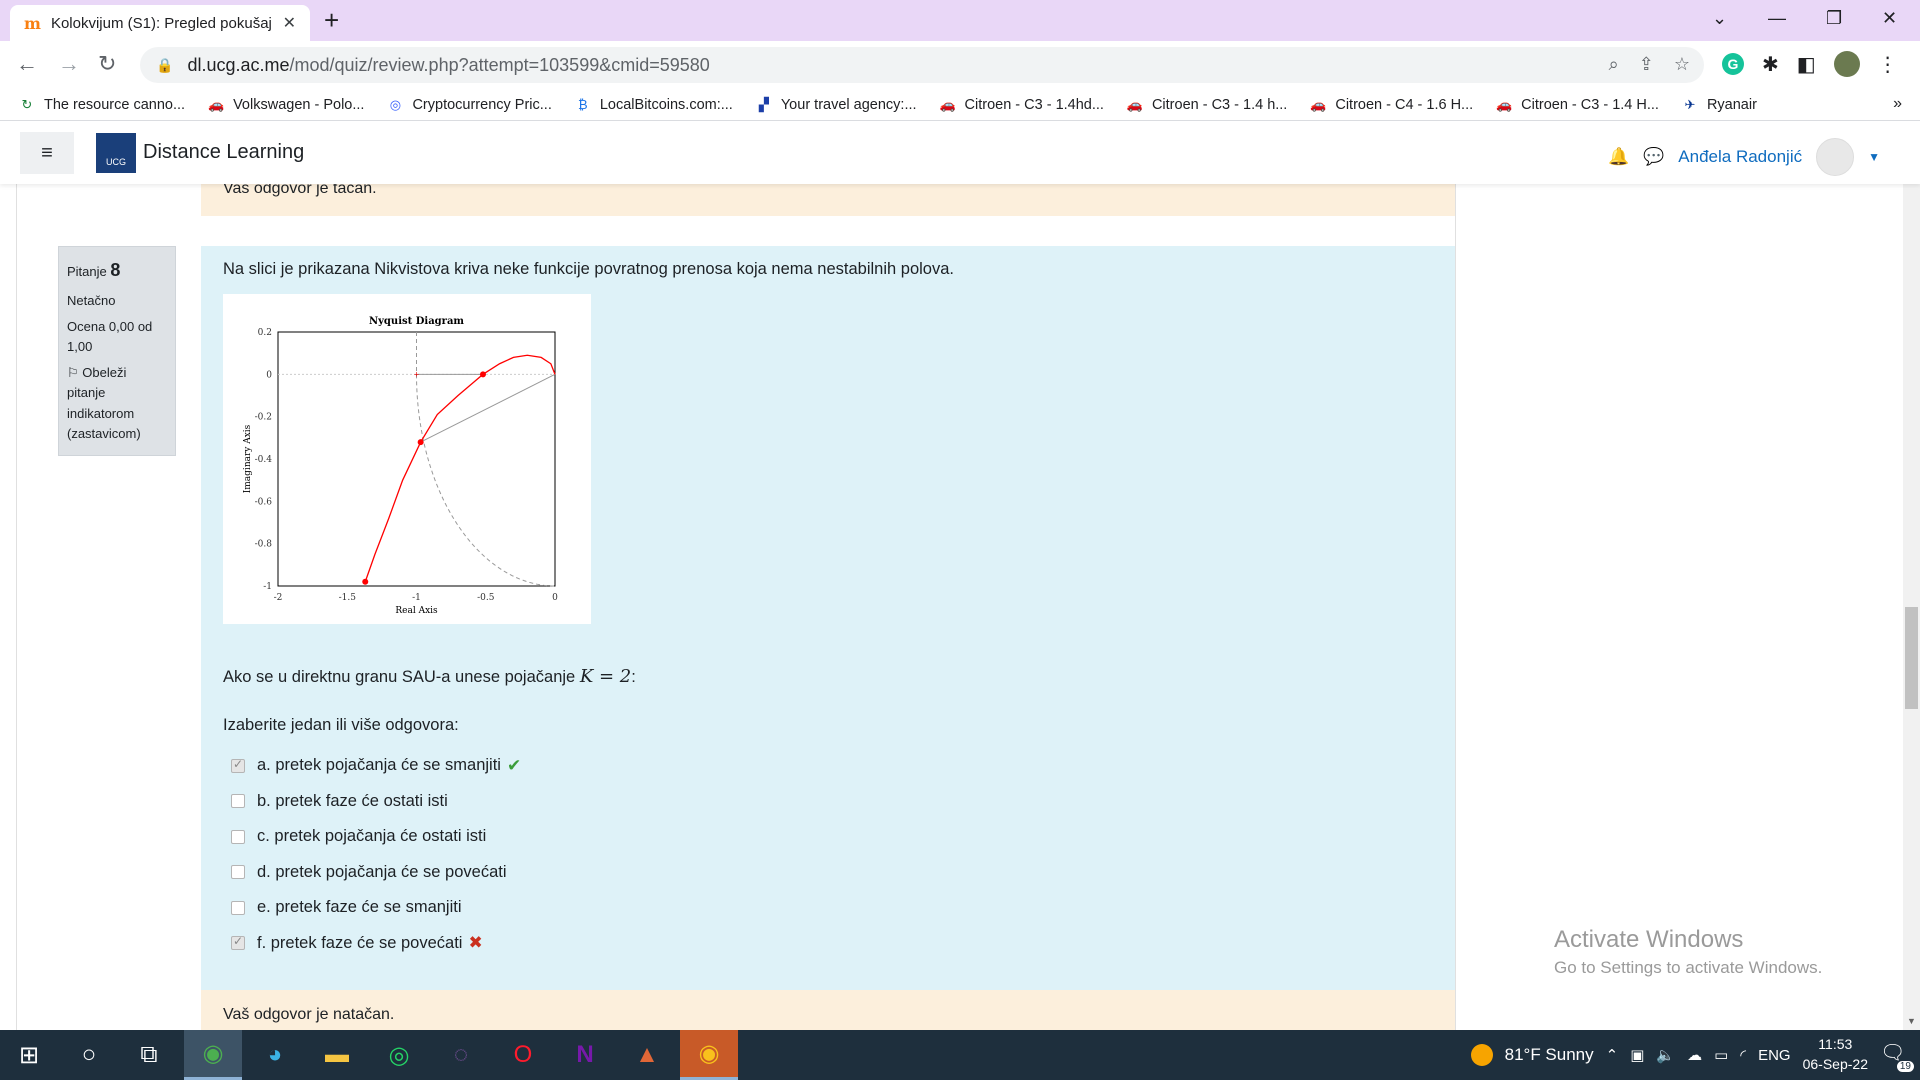  What do you see at coordinates (376, 944) in the screenshot?
I see `answer-option: f. pretek faze će se povećati ✖` at bounding box center [376, 944].